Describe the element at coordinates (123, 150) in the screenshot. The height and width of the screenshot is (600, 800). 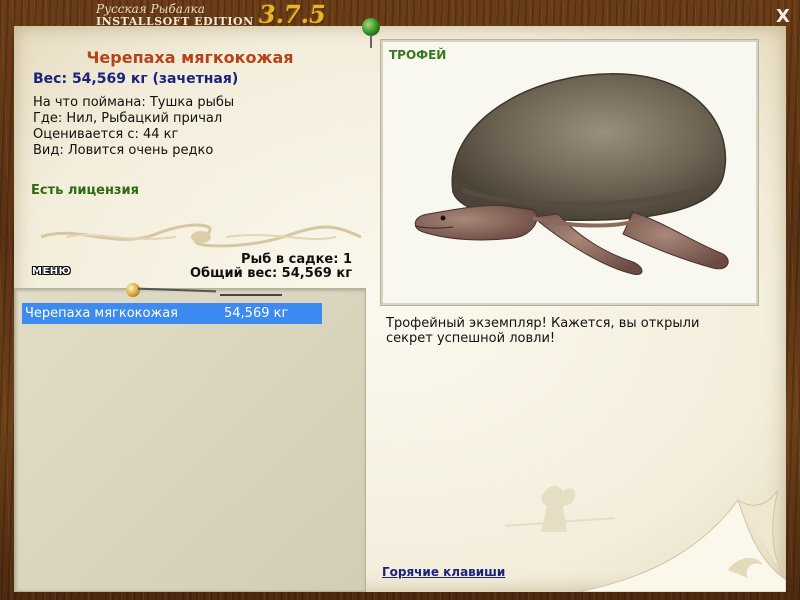
I see `fish-rarity: Вид: Ловится очень редко` at that location.